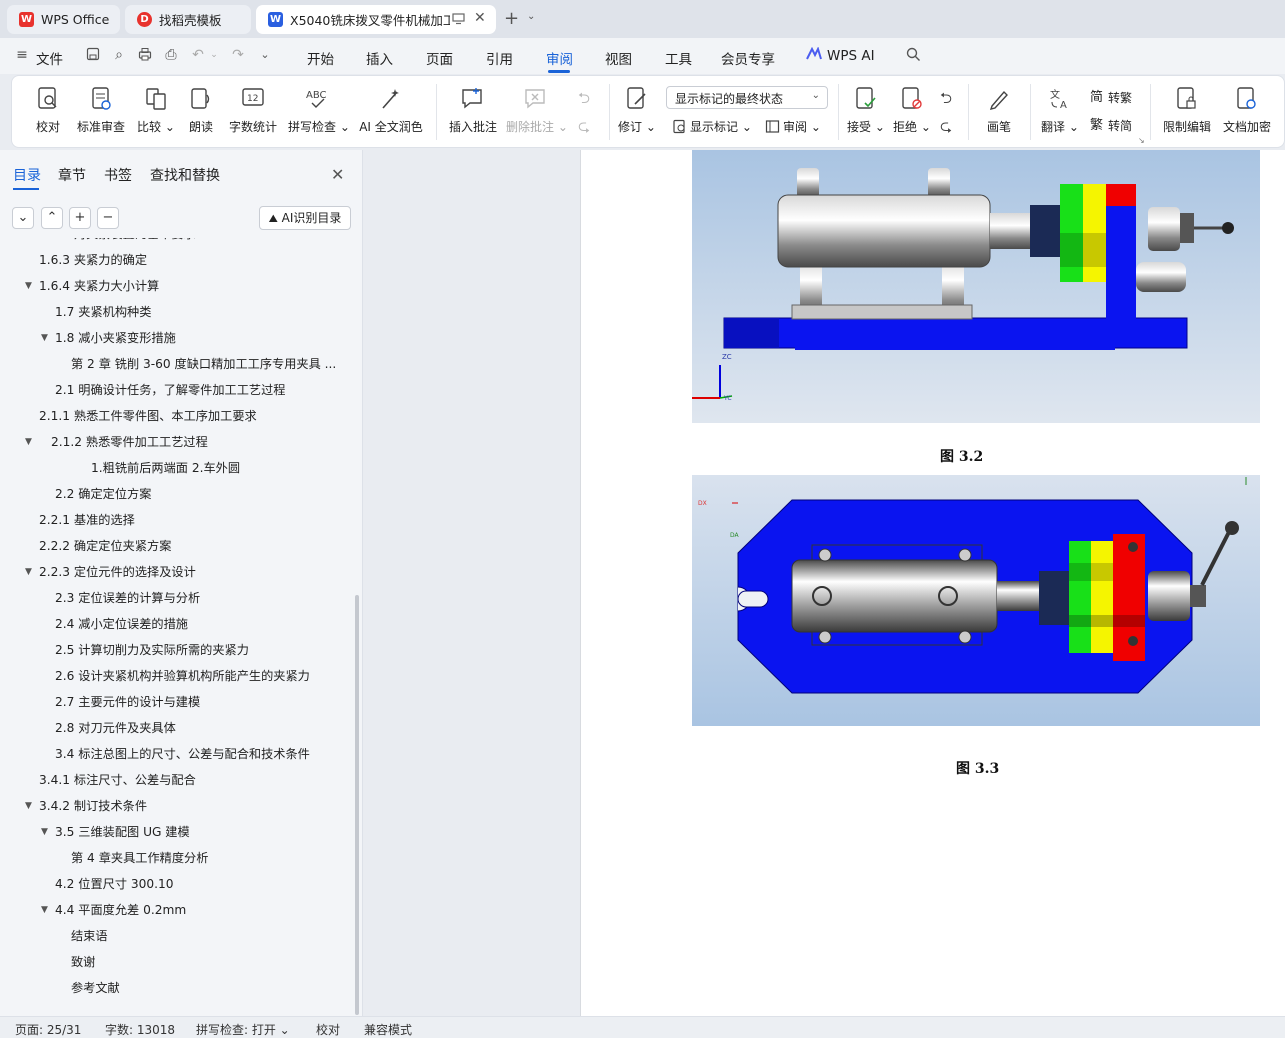  I want to click on menu-insert: 插入, so click(379, 58).